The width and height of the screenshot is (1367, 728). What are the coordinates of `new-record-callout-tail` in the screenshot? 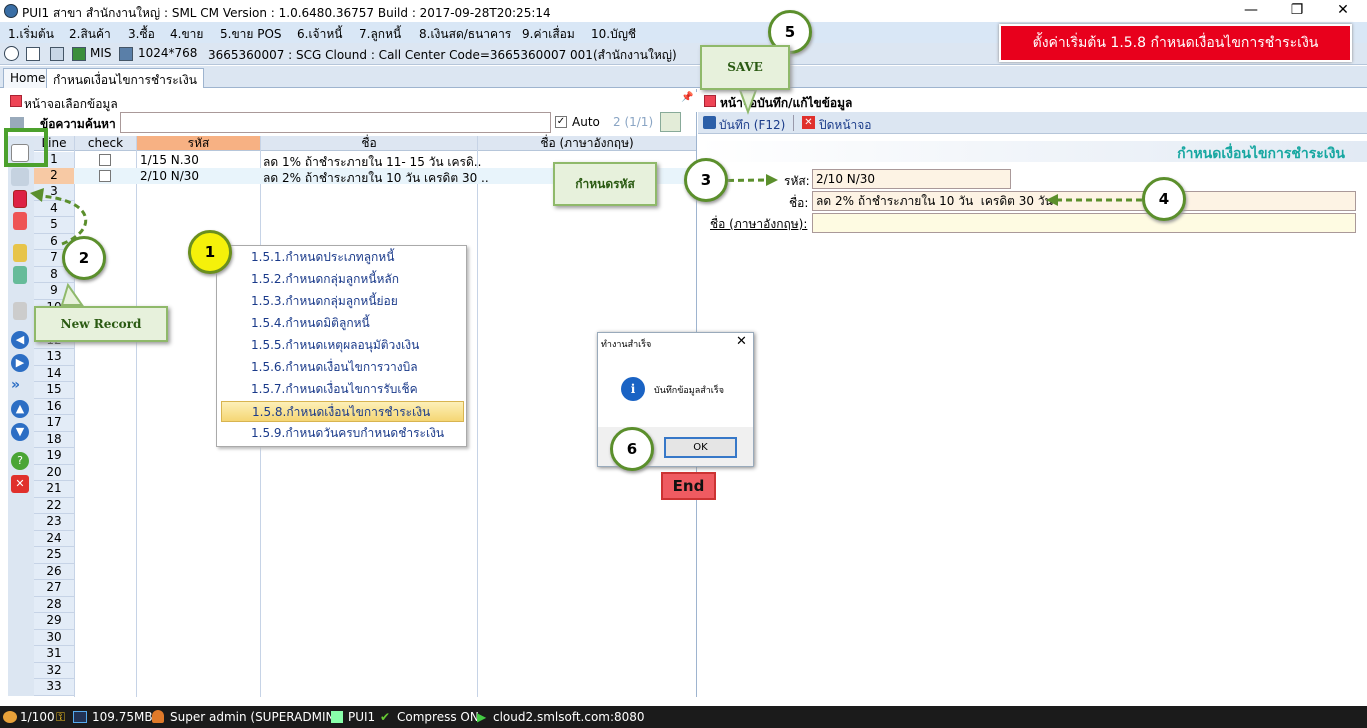 It's located at (72, 294).